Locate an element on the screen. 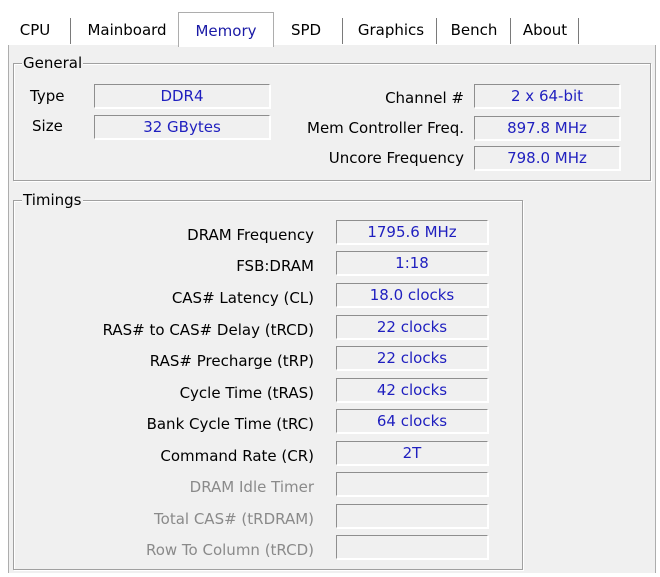 Image resolution: width=660 pixels, height=577 pixels. timing-label-trc: Bank Cycle Time (tRC) is located at coordinates (230, 424).